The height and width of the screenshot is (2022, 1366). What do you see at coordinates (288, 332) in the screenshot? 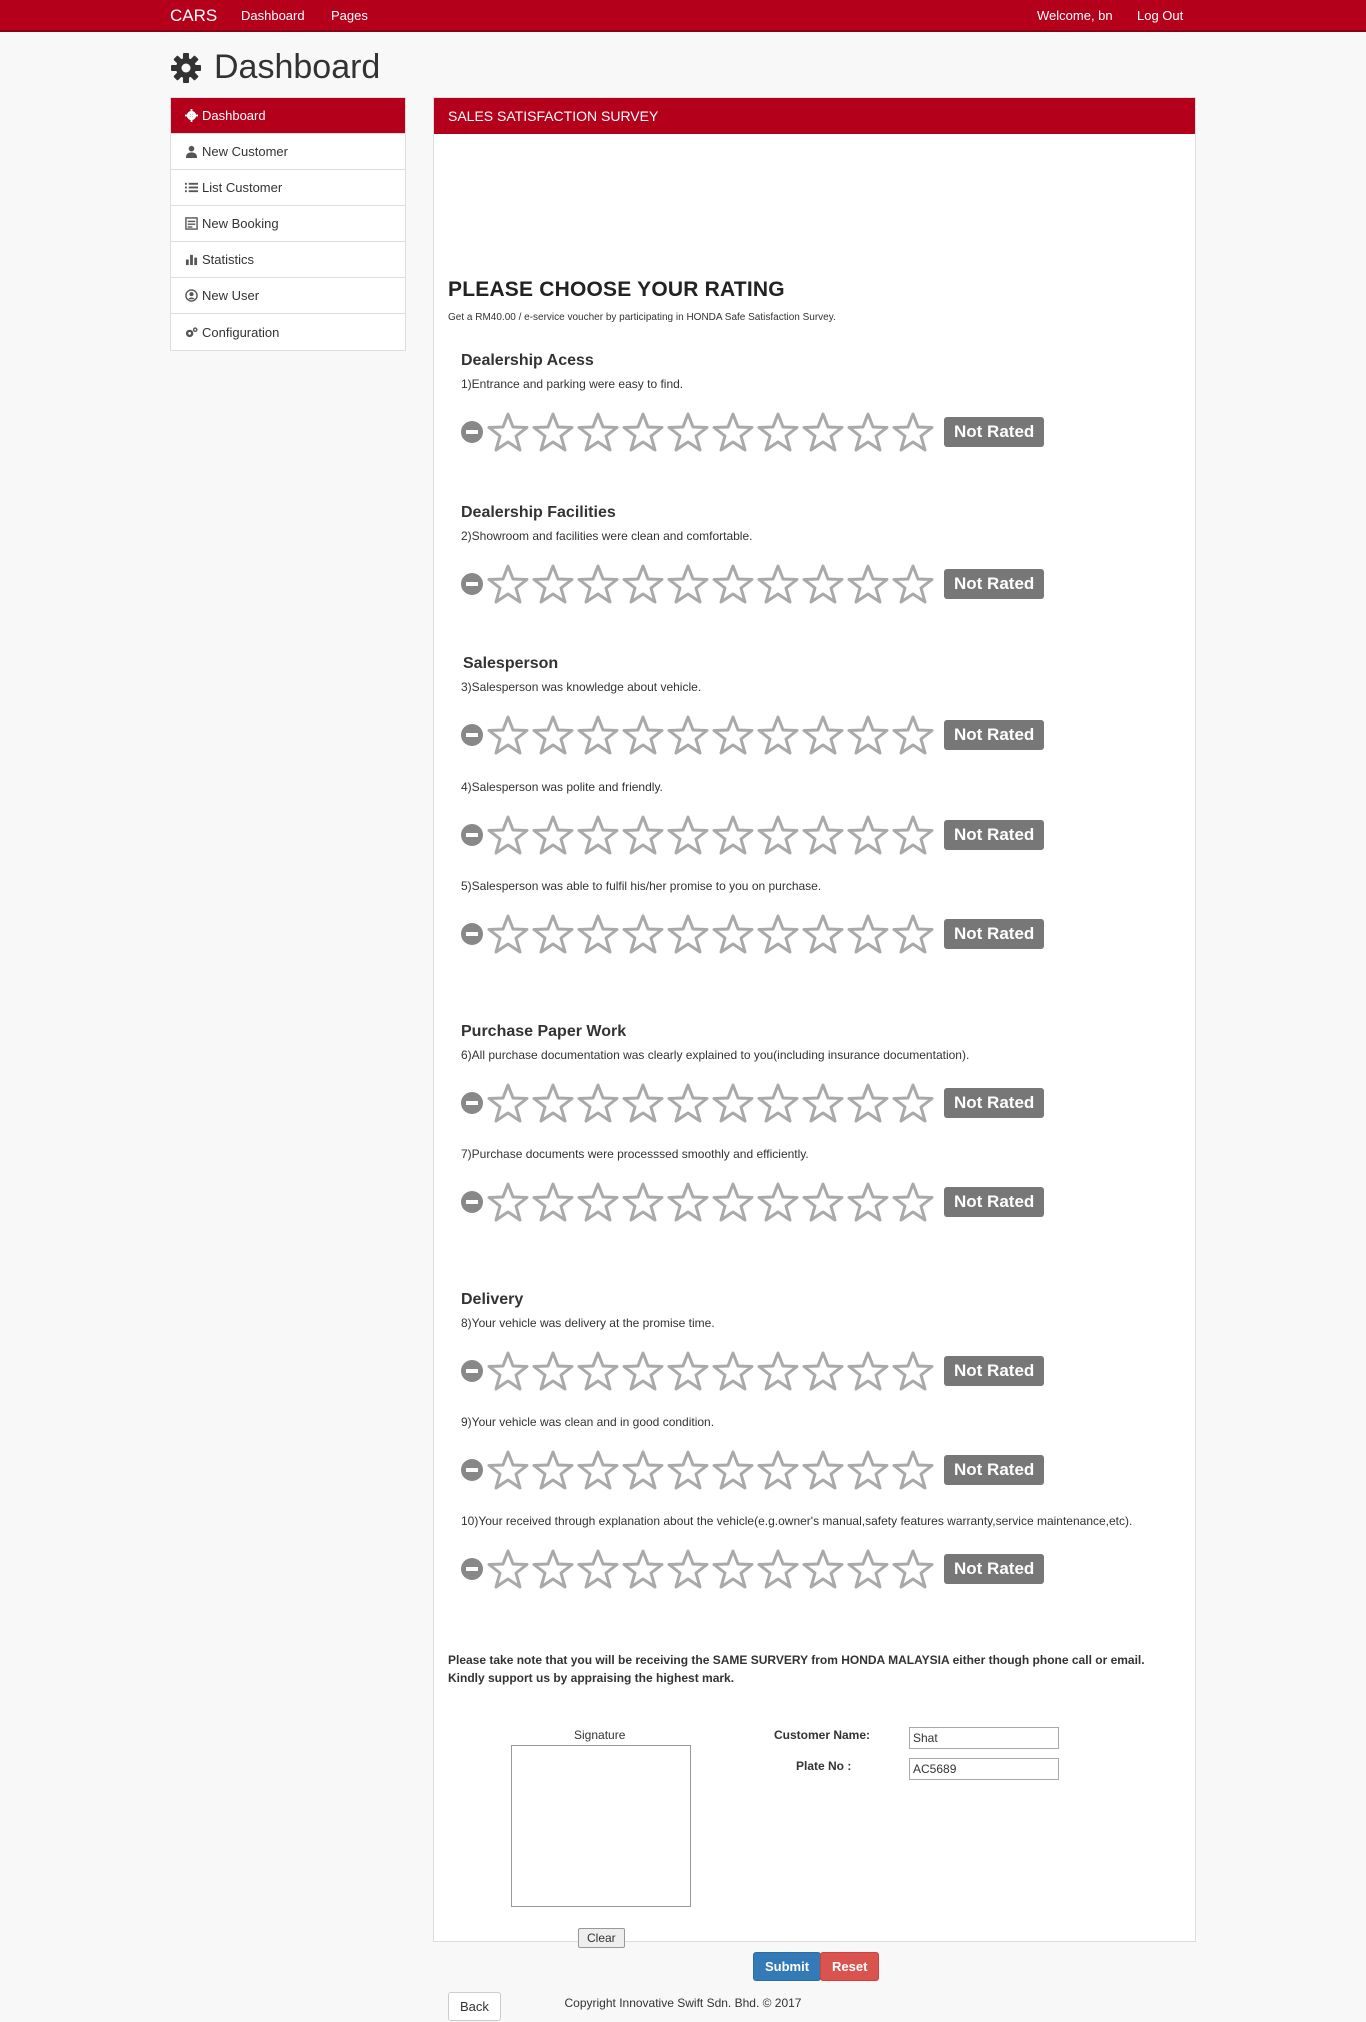
I see `sidebar-item-configuration: Configuration` at bounding box center [288, 332].